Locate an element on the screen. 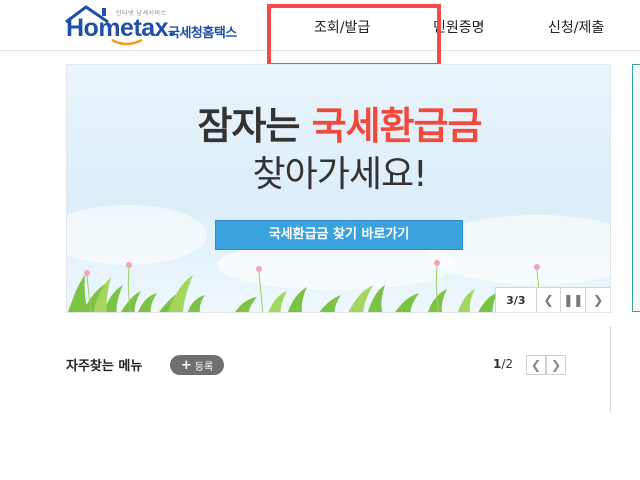 The width and height of the screenshot is (640, 480). nav-item-certificate: 민원증명 is located at coordinates (459, 27).